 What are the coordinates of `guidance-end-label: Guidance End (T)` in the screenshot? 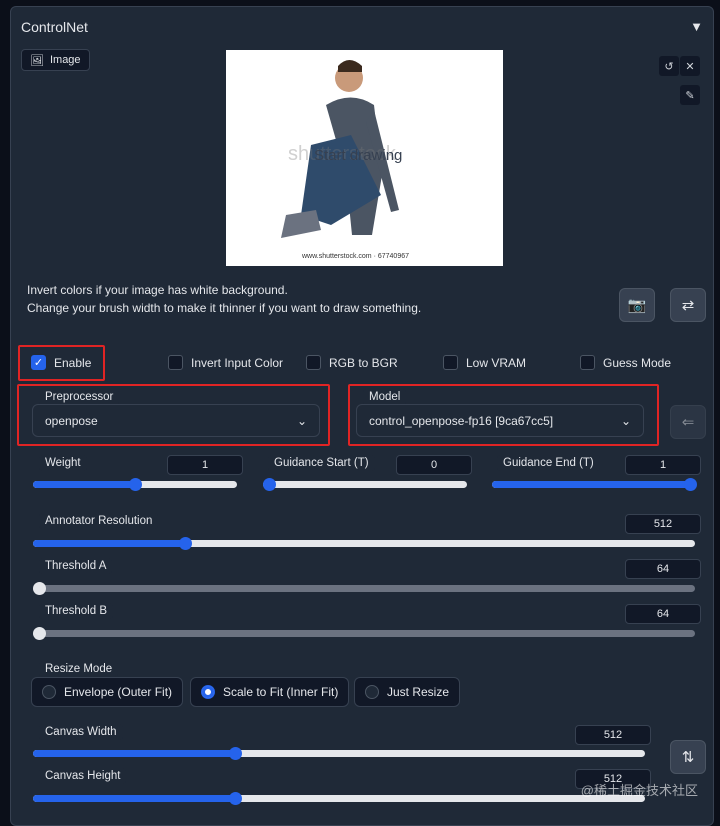 It's located at (548, 463).